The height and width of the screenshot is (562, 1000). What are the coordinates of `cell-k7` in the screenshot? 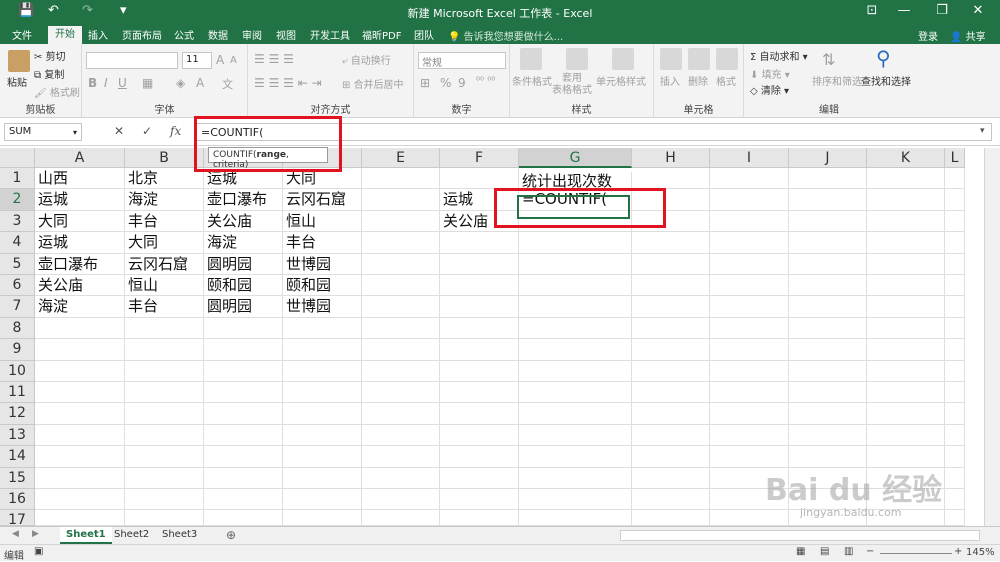 It's located at (906, 307).